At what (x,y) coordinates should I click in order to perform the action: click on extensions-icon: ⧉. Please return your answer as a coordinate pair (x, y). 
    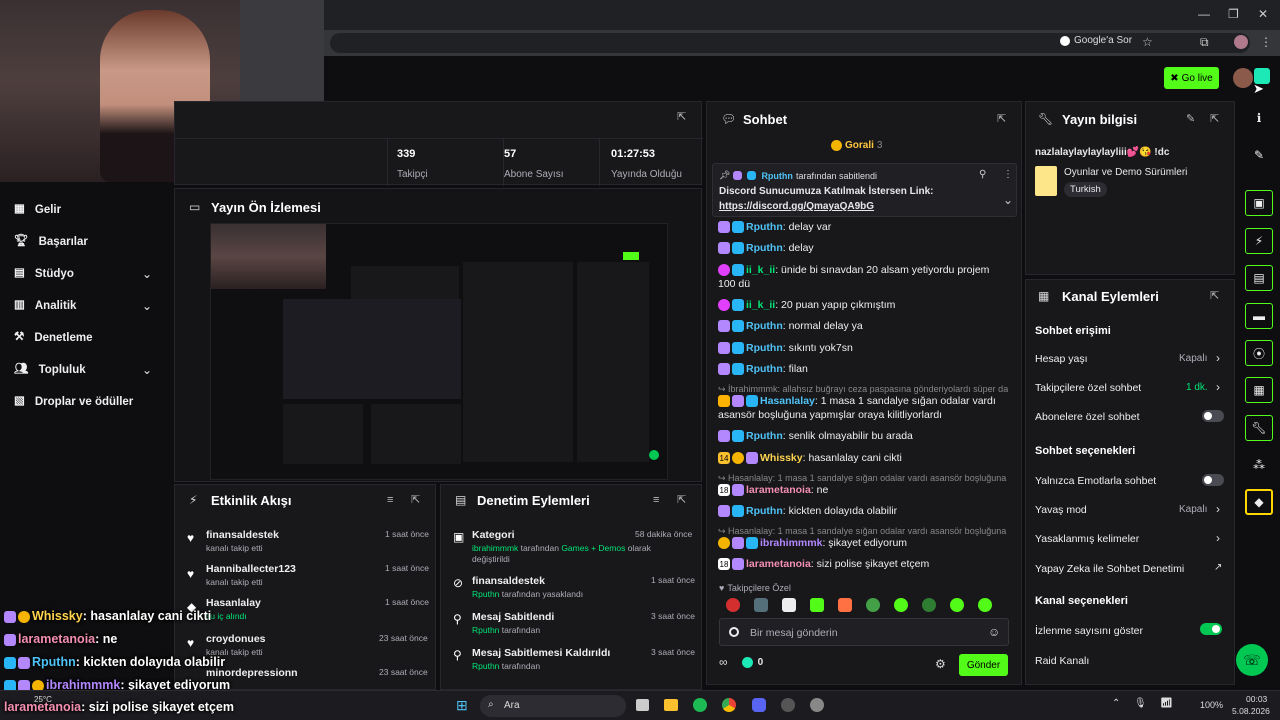
    Looking at the image, I should click on (1204, 42).